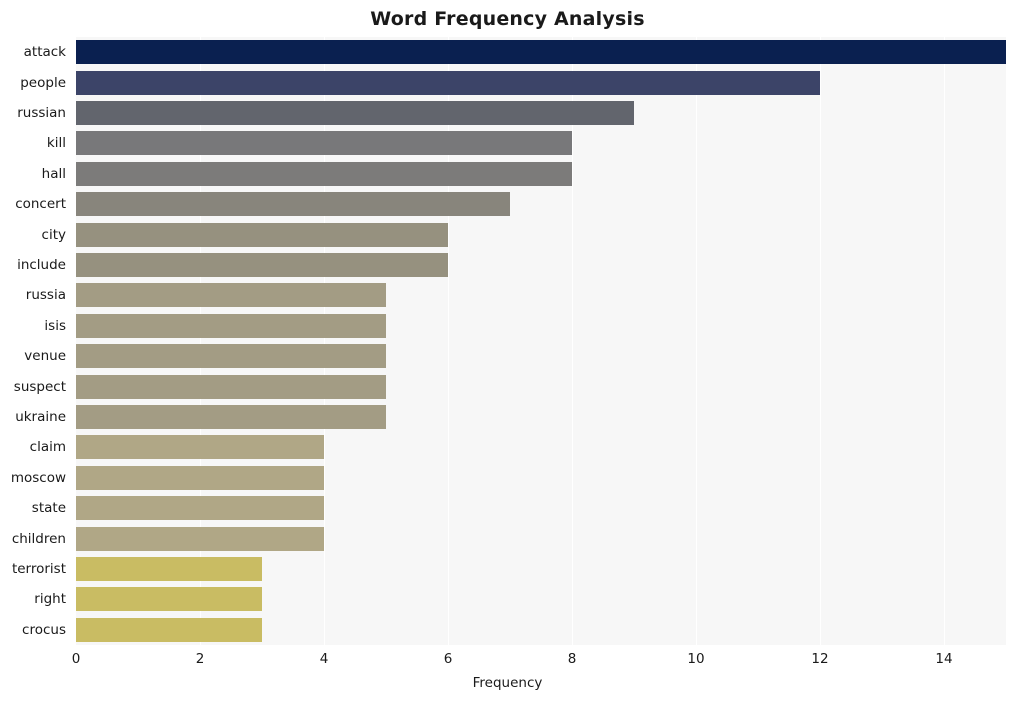  I want to click on x-axis-title: Frequency, so click(507, 683).